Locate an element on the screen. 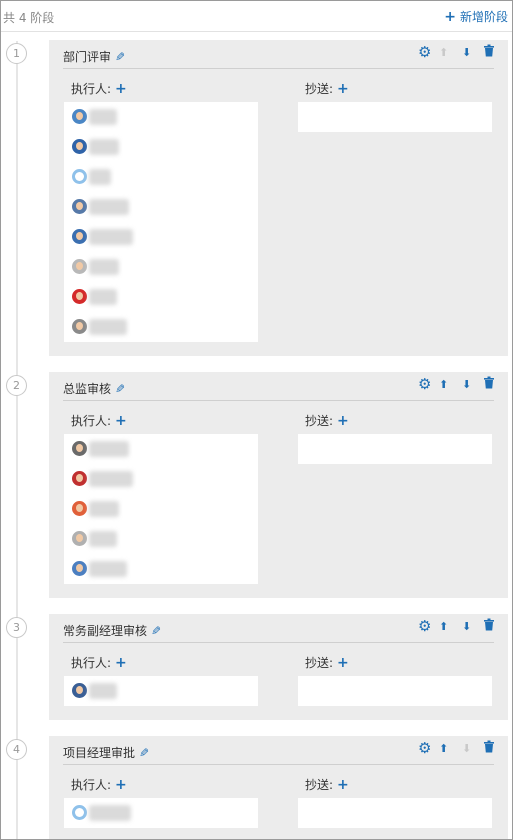  add-stage-label: 新增阶段 is located at coordinates (483, 17).